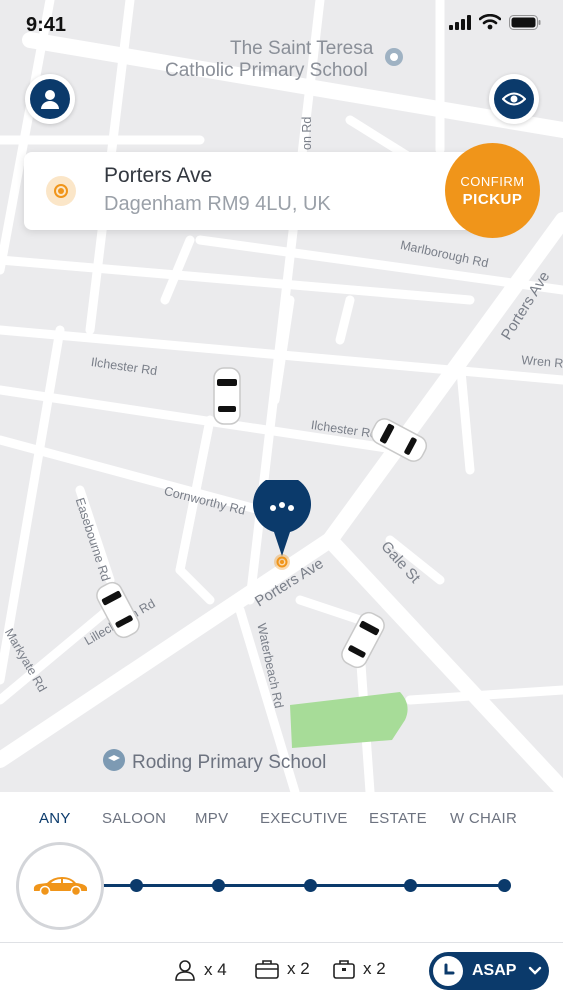 This screenshot has width=563, height=1000. I want to click on poi-label: Roding Primary School, so click(229, 762).